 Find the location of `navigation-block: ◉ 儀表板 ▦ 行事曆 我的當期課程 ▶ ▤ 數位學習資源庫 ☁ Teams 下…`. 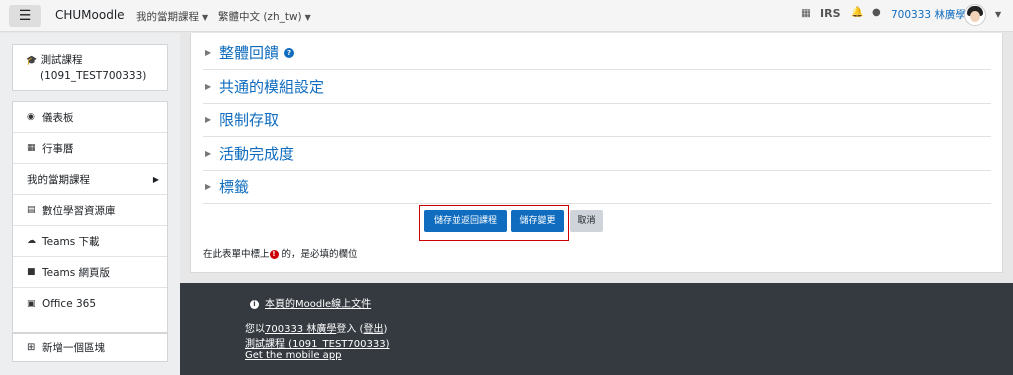

navigation-block: ◉ 儀表板 ▦ 行事曆 我的當期課程 ▶ ▤ 數位學習資源庫 ☁ Teams 下… is located at coordinates (90, 217).